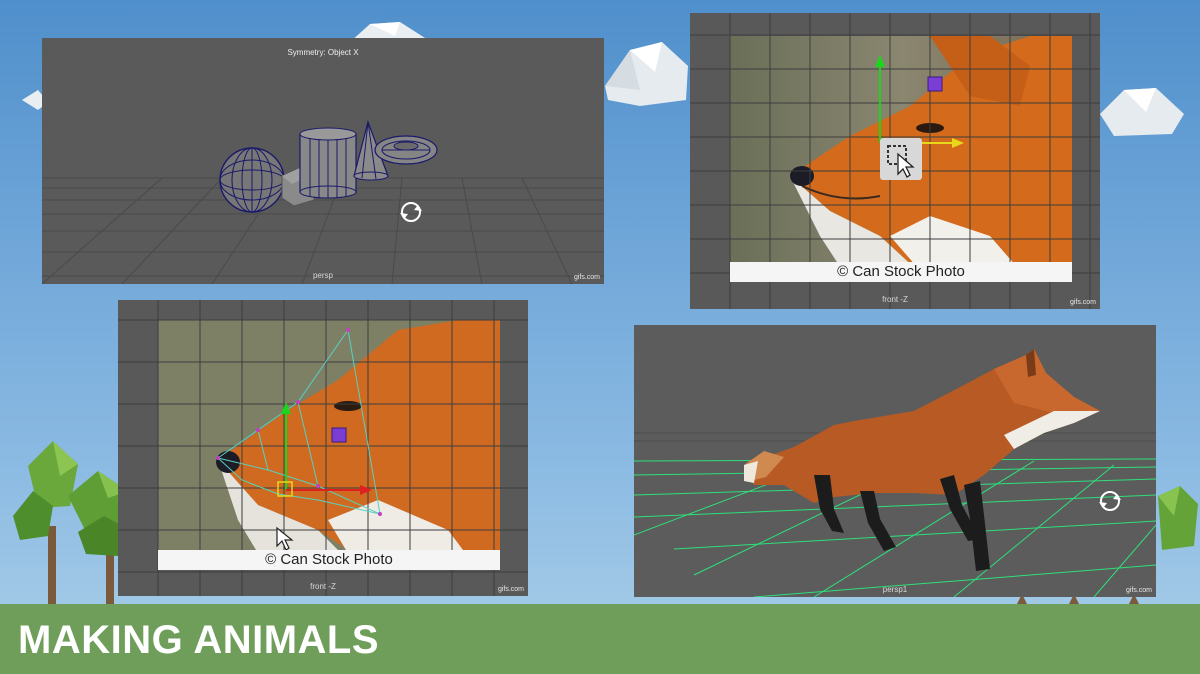 The width and height of the screenshot is (1200, 674). I want to click on sphere-mesh, so click(252, 180).